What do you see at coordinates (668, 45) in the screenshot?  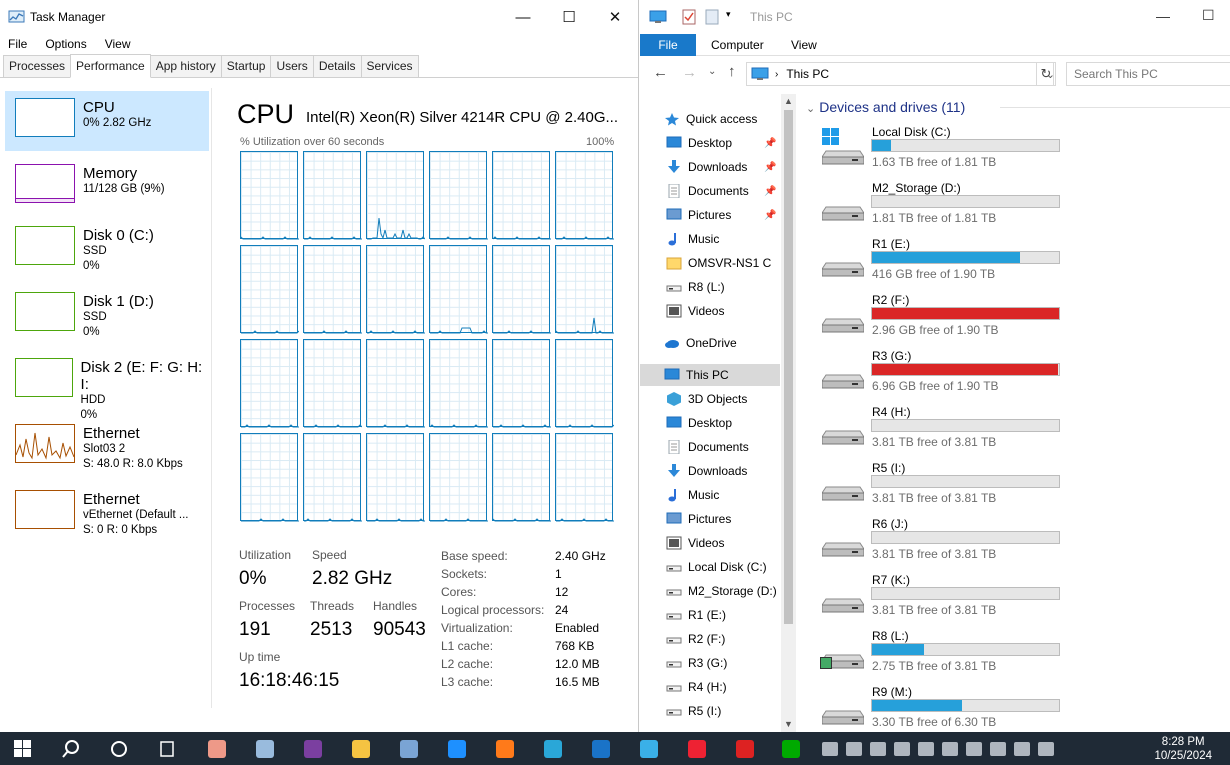 I see `ribbon-file-tab: File` at bounding box center [668, 45].